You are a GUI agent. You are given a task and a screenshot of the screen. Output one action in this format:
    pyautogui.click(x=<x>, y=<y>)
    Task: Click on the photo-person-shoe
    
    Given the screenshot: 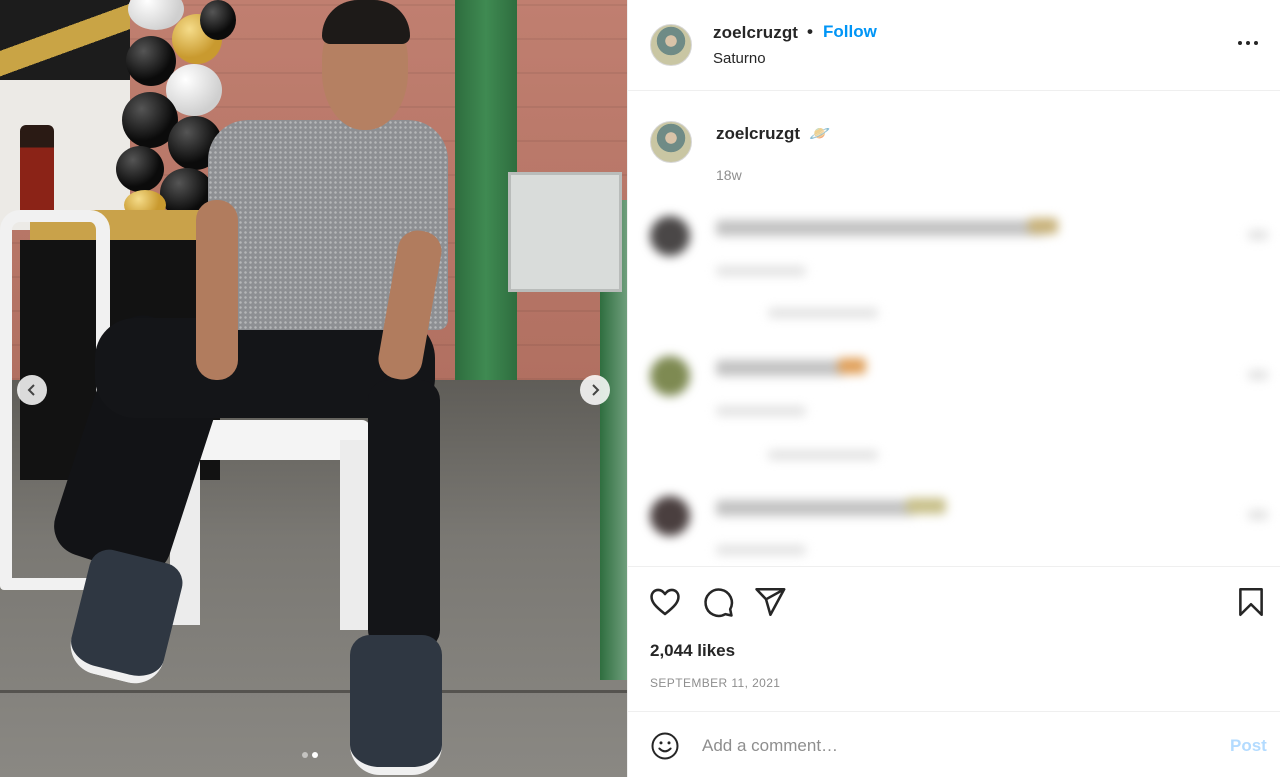 What is the action you would take?
    pyautogui.click(x=396, y=705)
    